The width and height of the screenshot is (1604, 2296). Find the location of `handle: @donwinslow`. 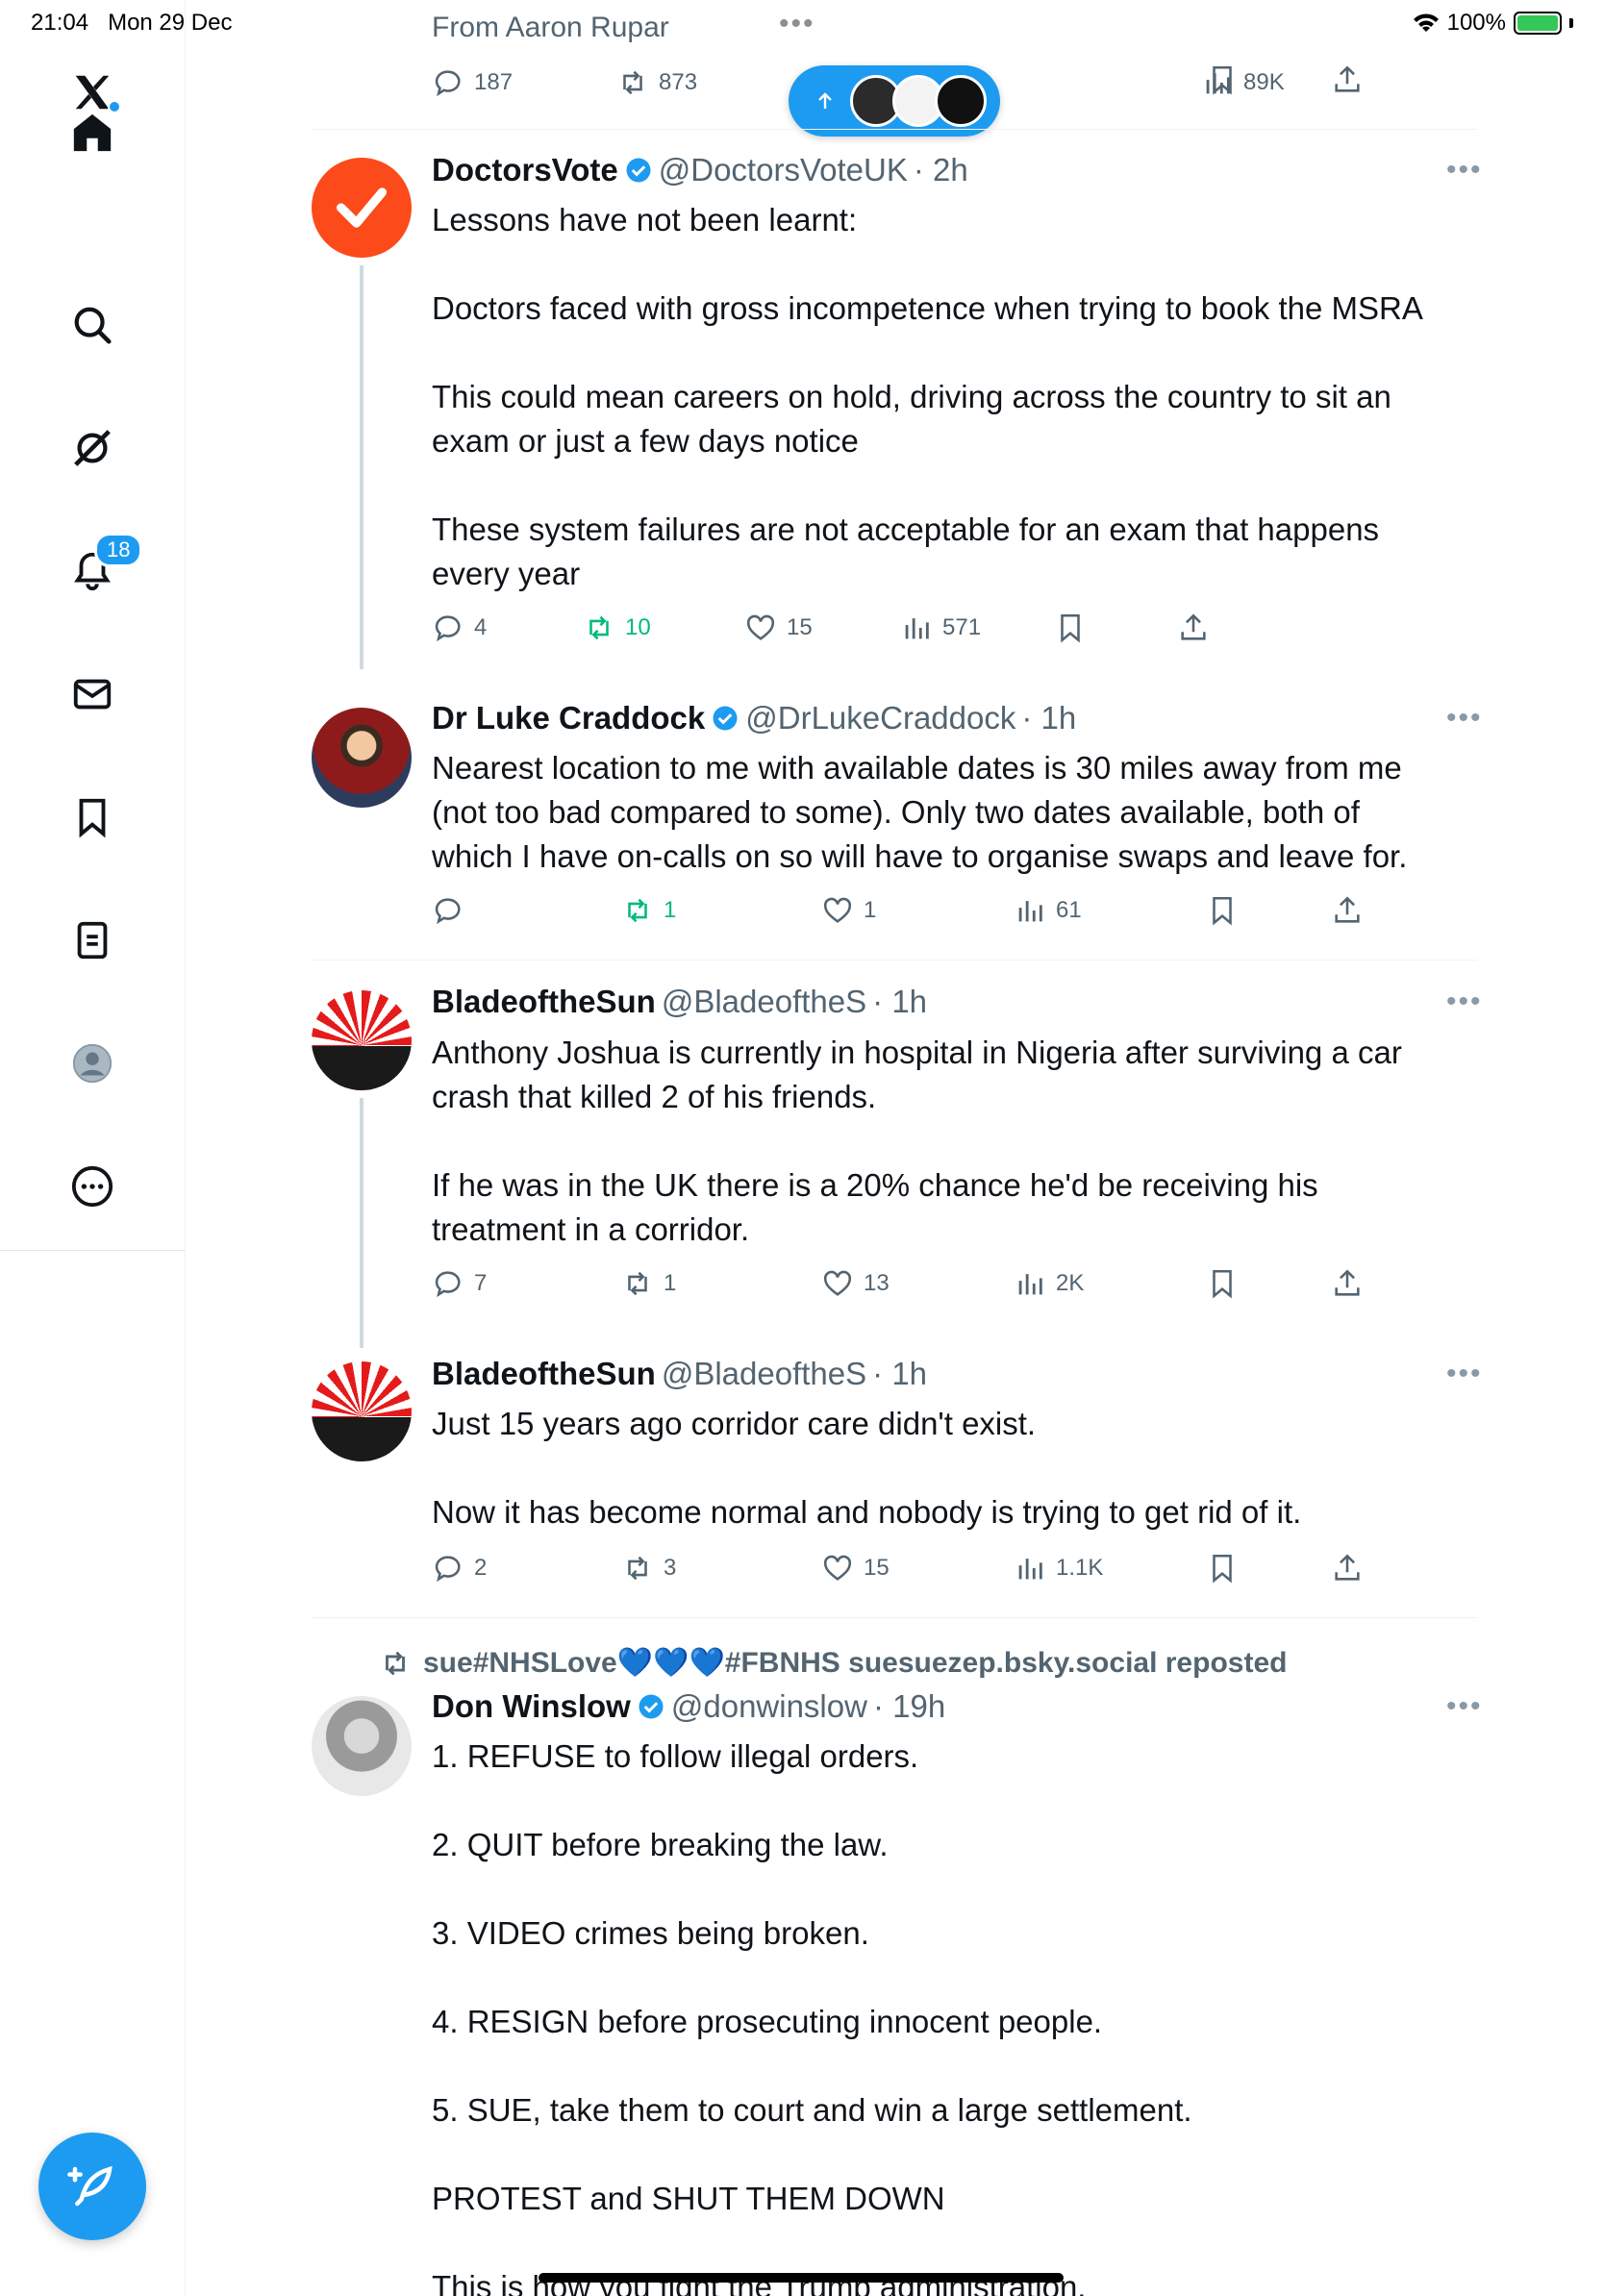

handle: @donwinslow is located at coordinates (769, 1706).